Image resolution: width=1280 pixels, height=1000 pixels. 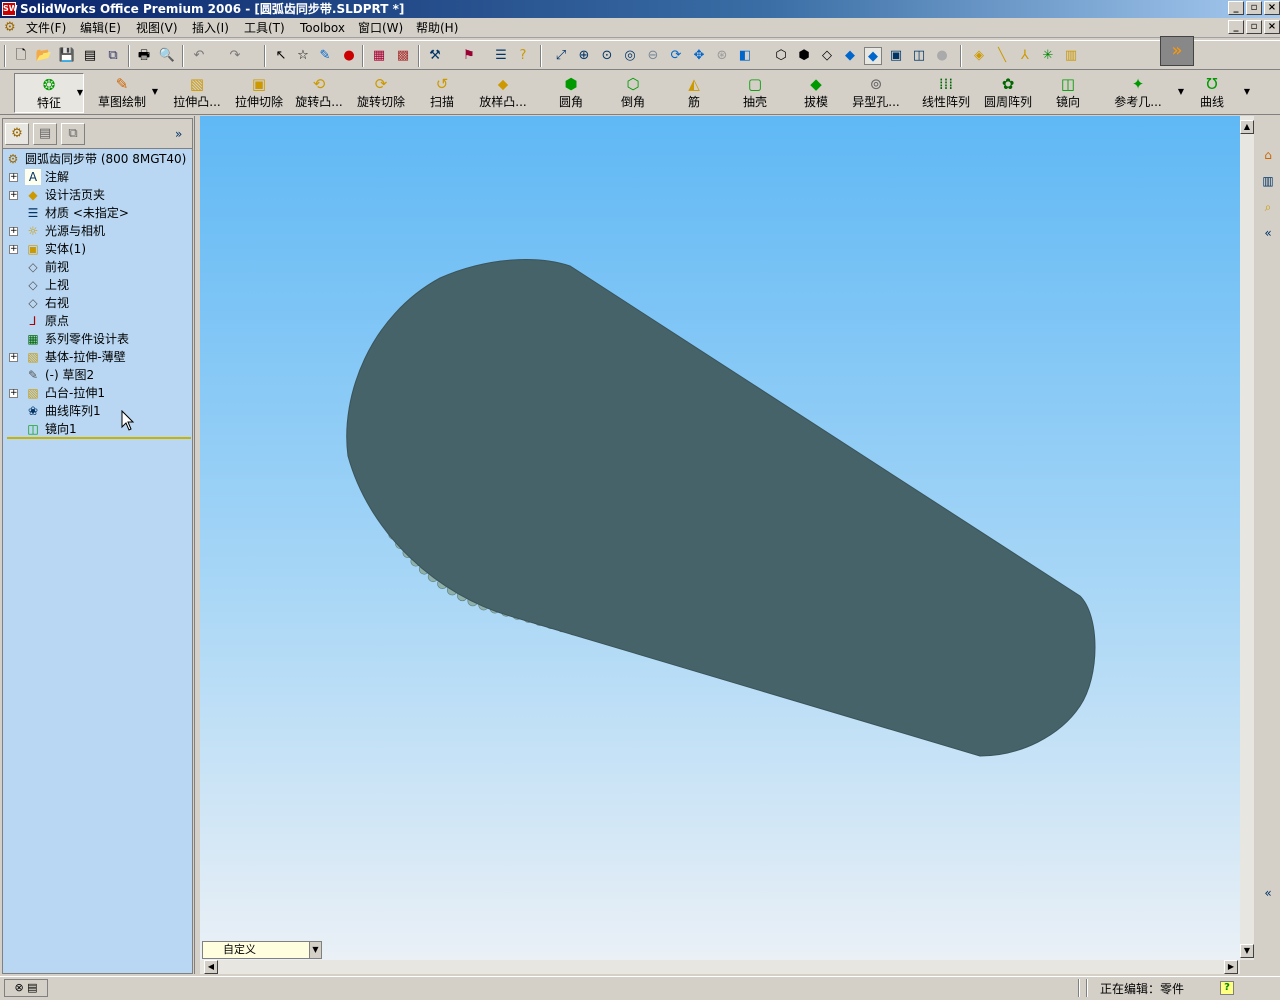 I want to click on expand-task-pane-icon: «, so click(x=1268, y=893).